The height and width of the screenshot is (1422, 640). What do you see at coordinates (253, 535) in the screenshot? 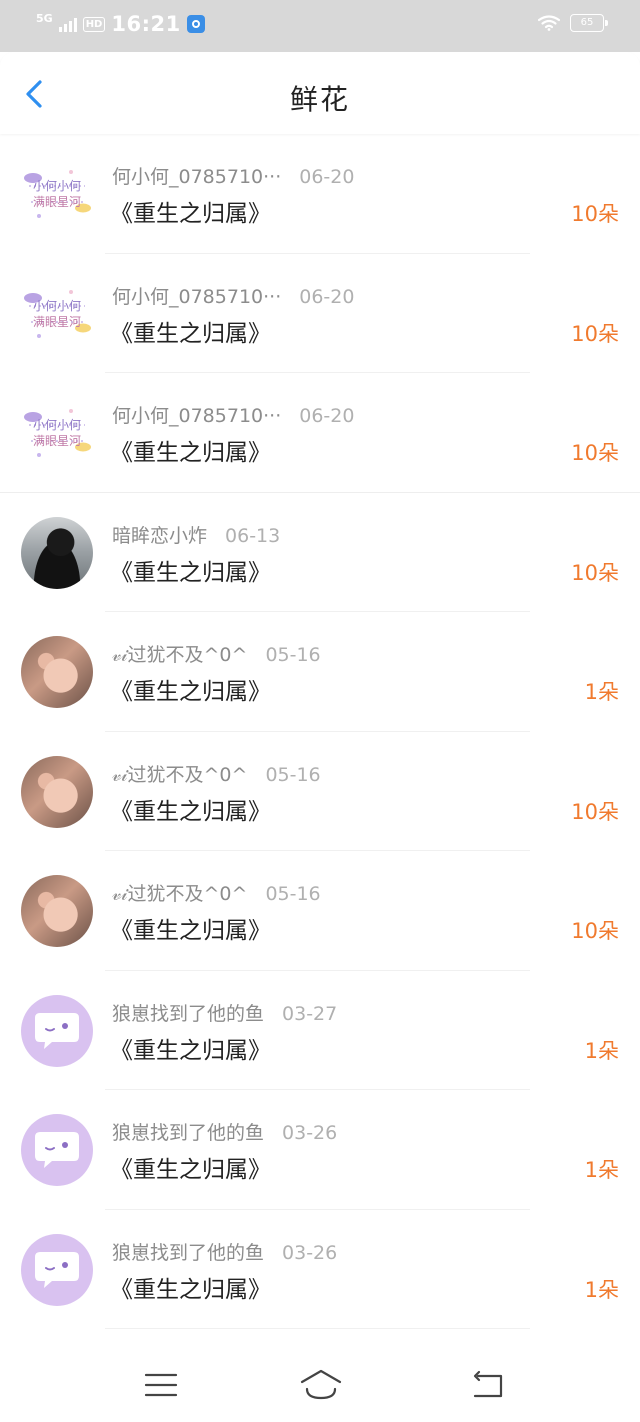
I see `gift-date: 06-13` at bounding box center [253, 535].